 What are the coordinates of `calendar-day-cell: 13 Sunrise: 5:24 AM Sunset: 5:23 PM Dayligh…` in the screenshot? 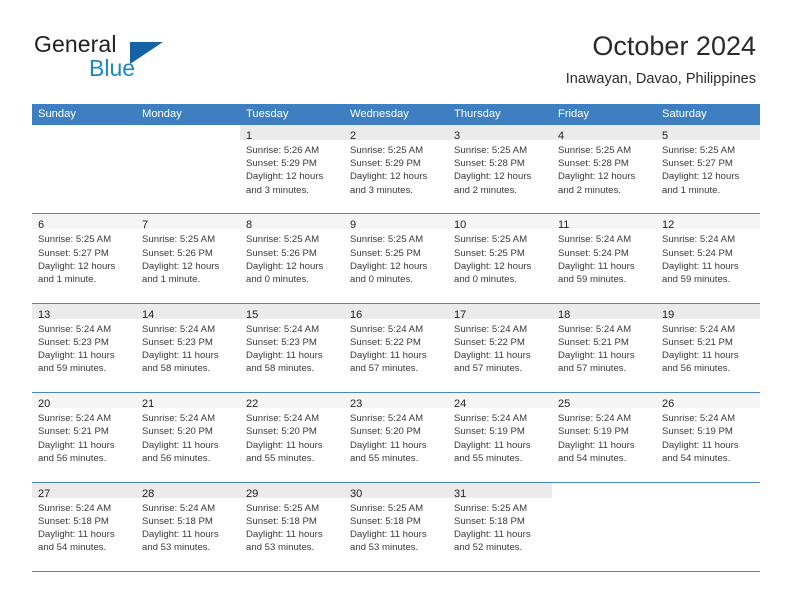 It's located at (84, 348).